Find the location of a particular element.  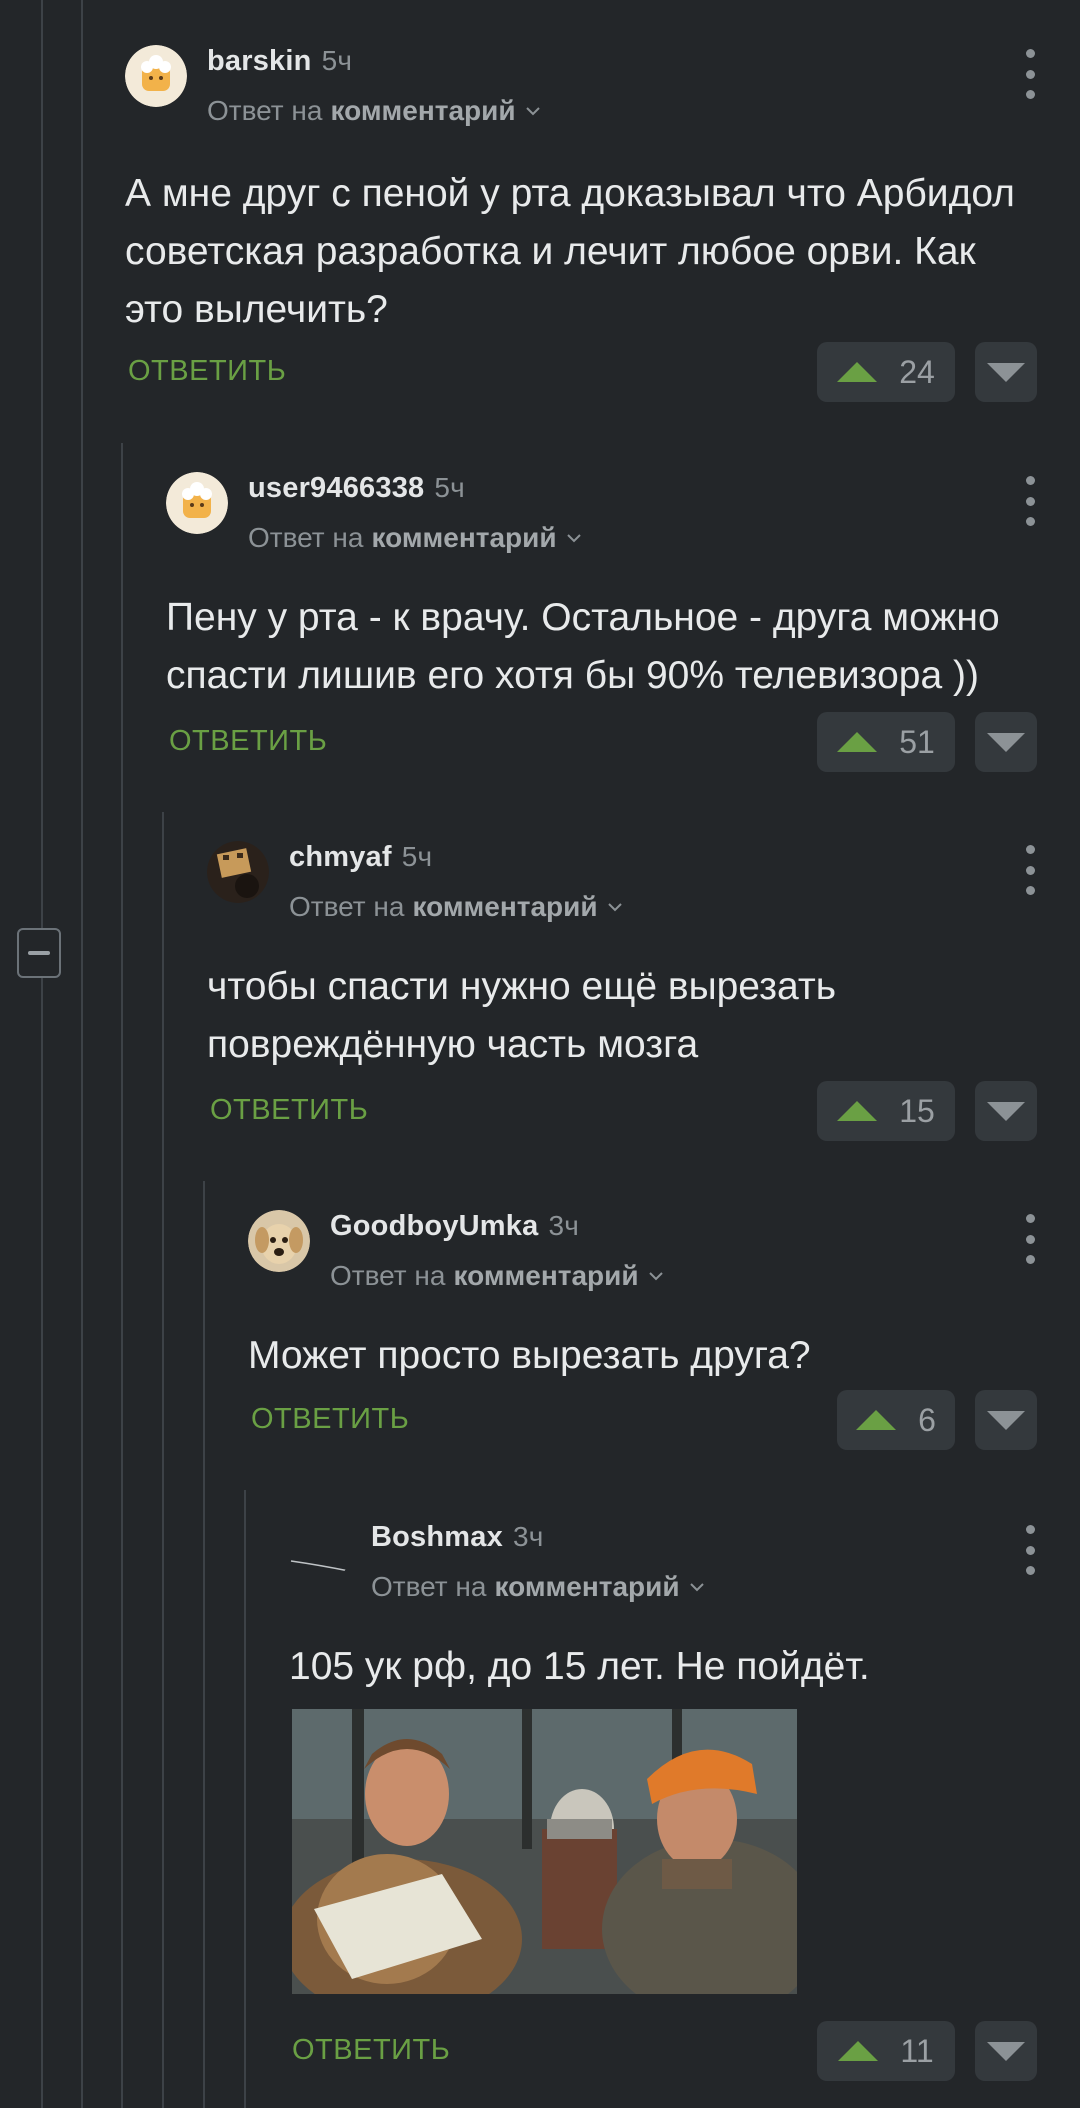

comment-text: 105 ук рф, до 15 лет. Не пойдёт. is located at coordinates (579, 1666).